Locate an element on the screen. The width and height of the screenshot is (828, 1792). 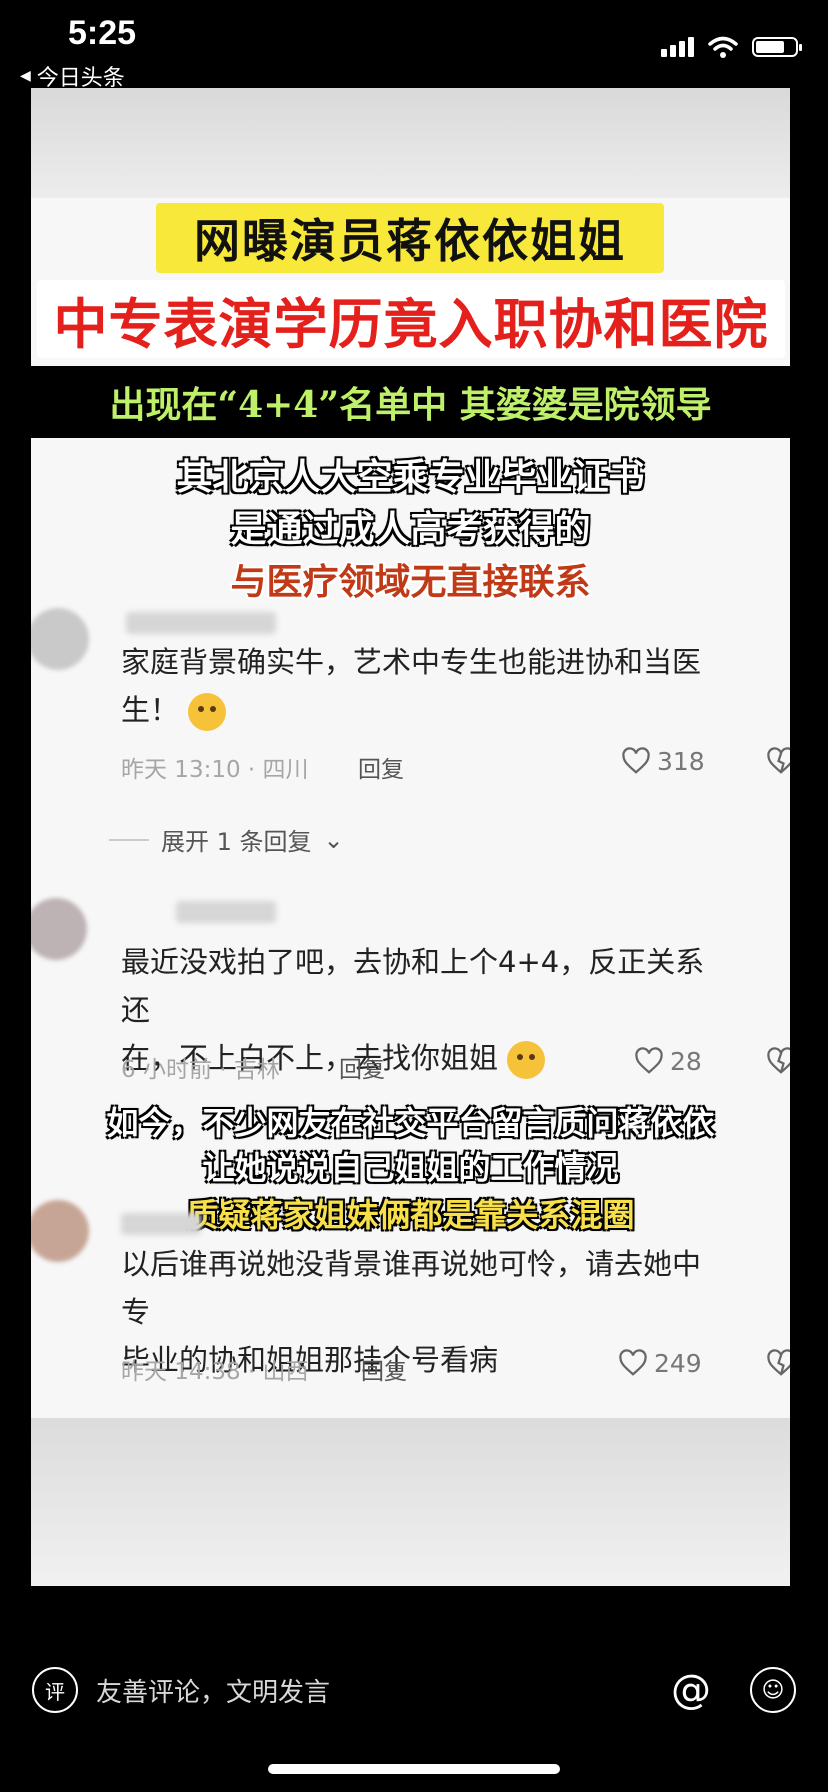
comment-input: 友善评论，文明发言 is located at coordinates (364, 1690).